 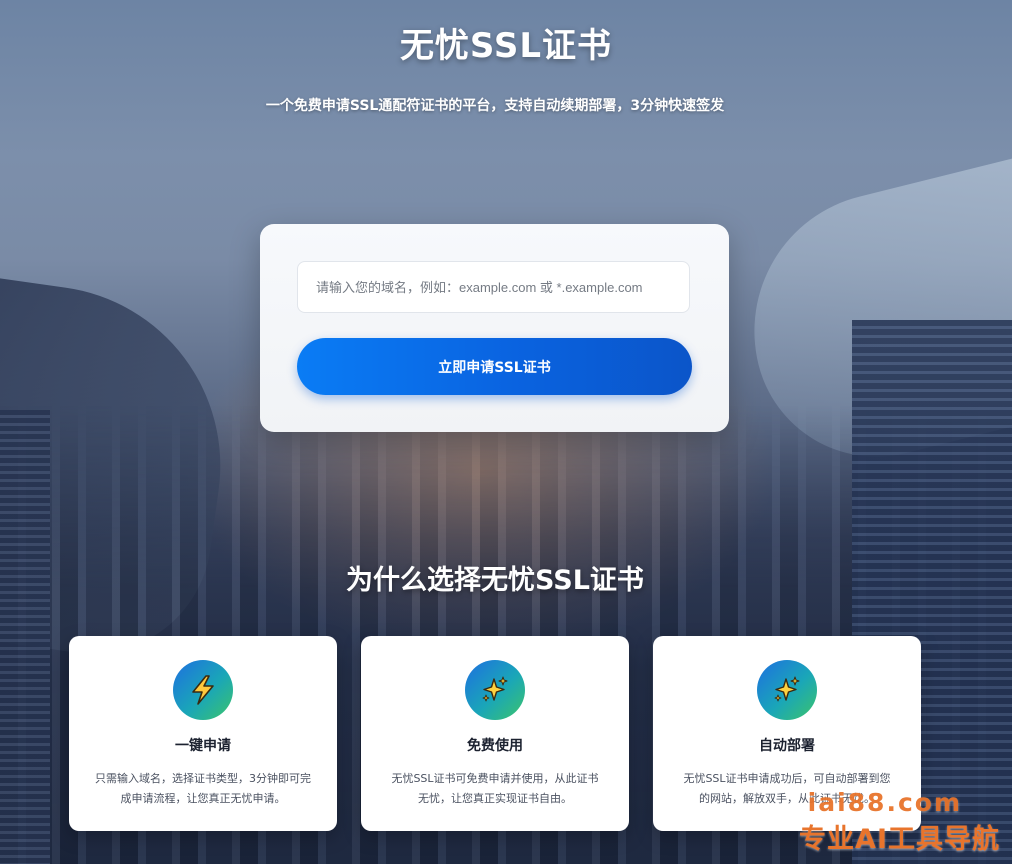 What do you see at coordinates (787, 746) in the screenshot?
I see `feature-title: 自动部署` at bounding box center [787, 746].